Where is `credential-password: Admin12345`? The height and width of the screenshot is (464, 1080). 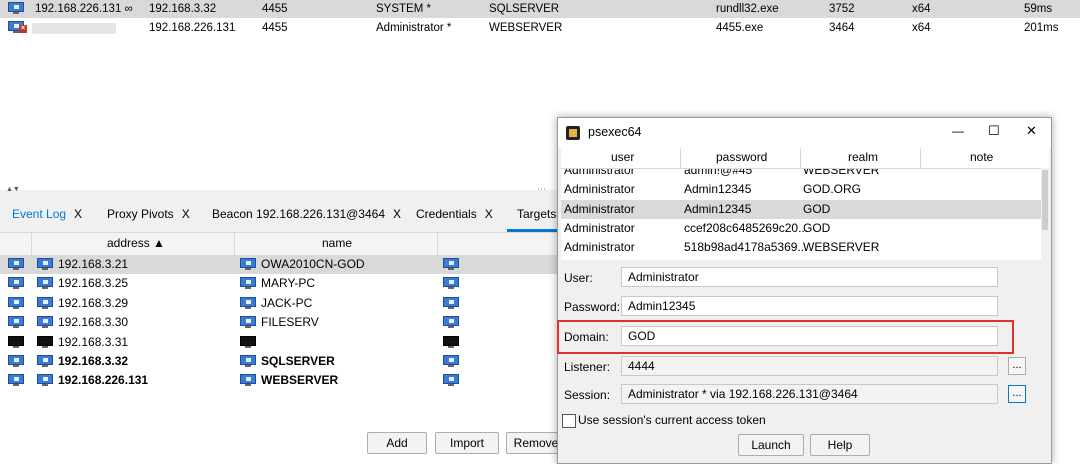 credential-password: Admin12345 is located at coordinates (718, 208).